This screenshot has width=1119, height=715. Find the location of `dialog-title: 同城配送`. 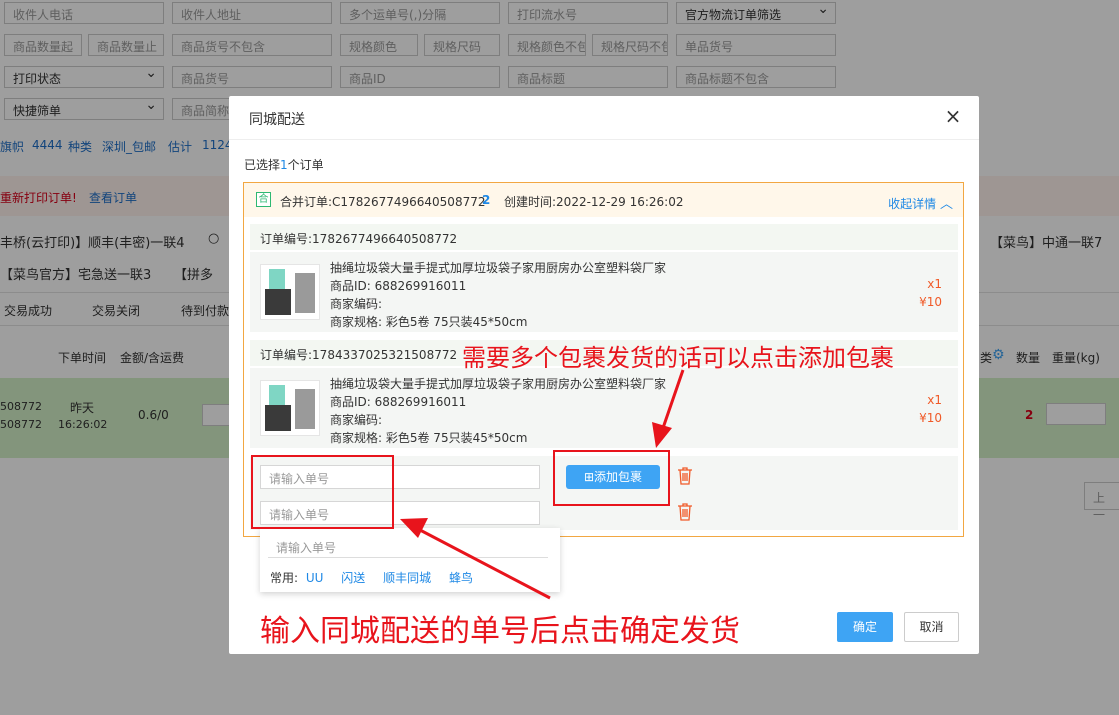

dialog-title: 同城配送 is located at coordinates (277, 120).